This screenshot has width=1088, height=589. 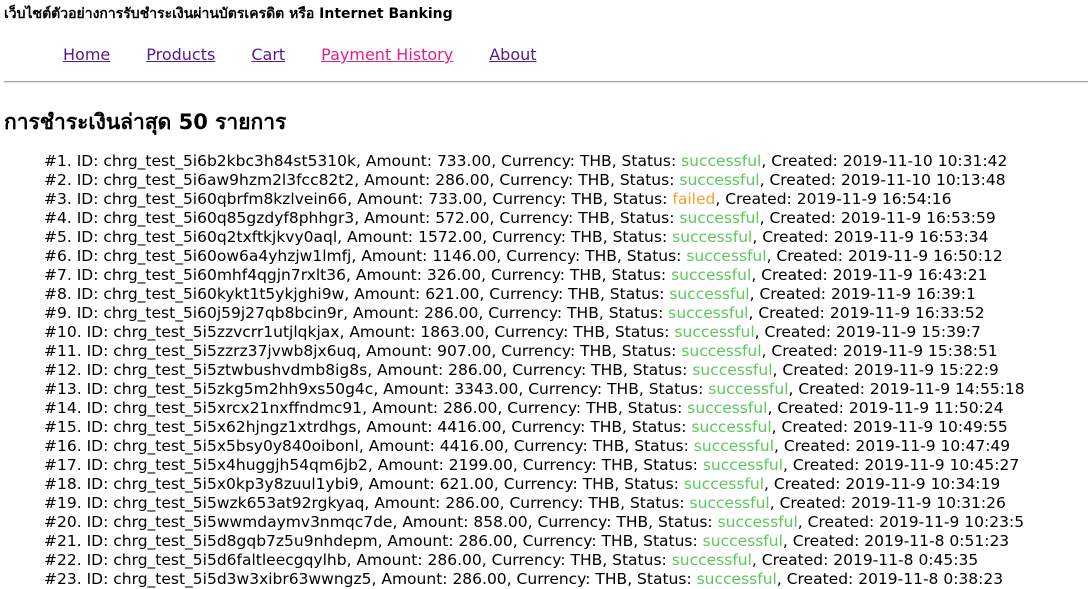 I want to click on amount-value: 621.00, so click(x=452, y=294).